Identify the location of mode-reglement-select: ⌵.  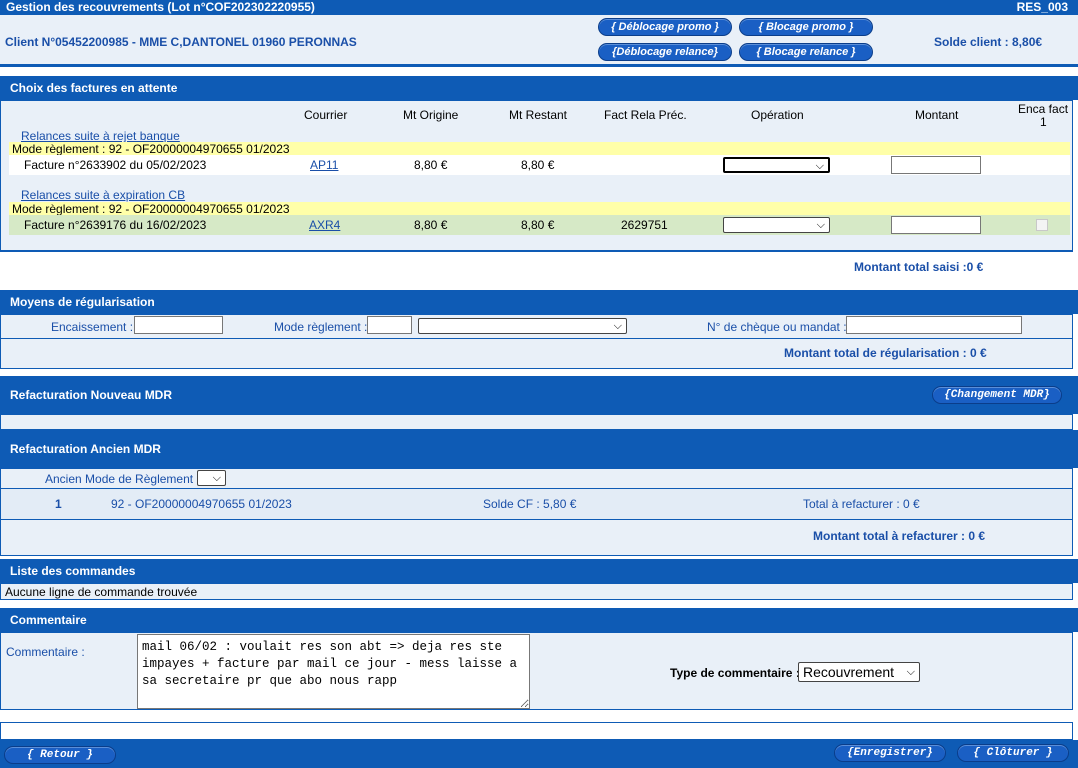
(522, 326).